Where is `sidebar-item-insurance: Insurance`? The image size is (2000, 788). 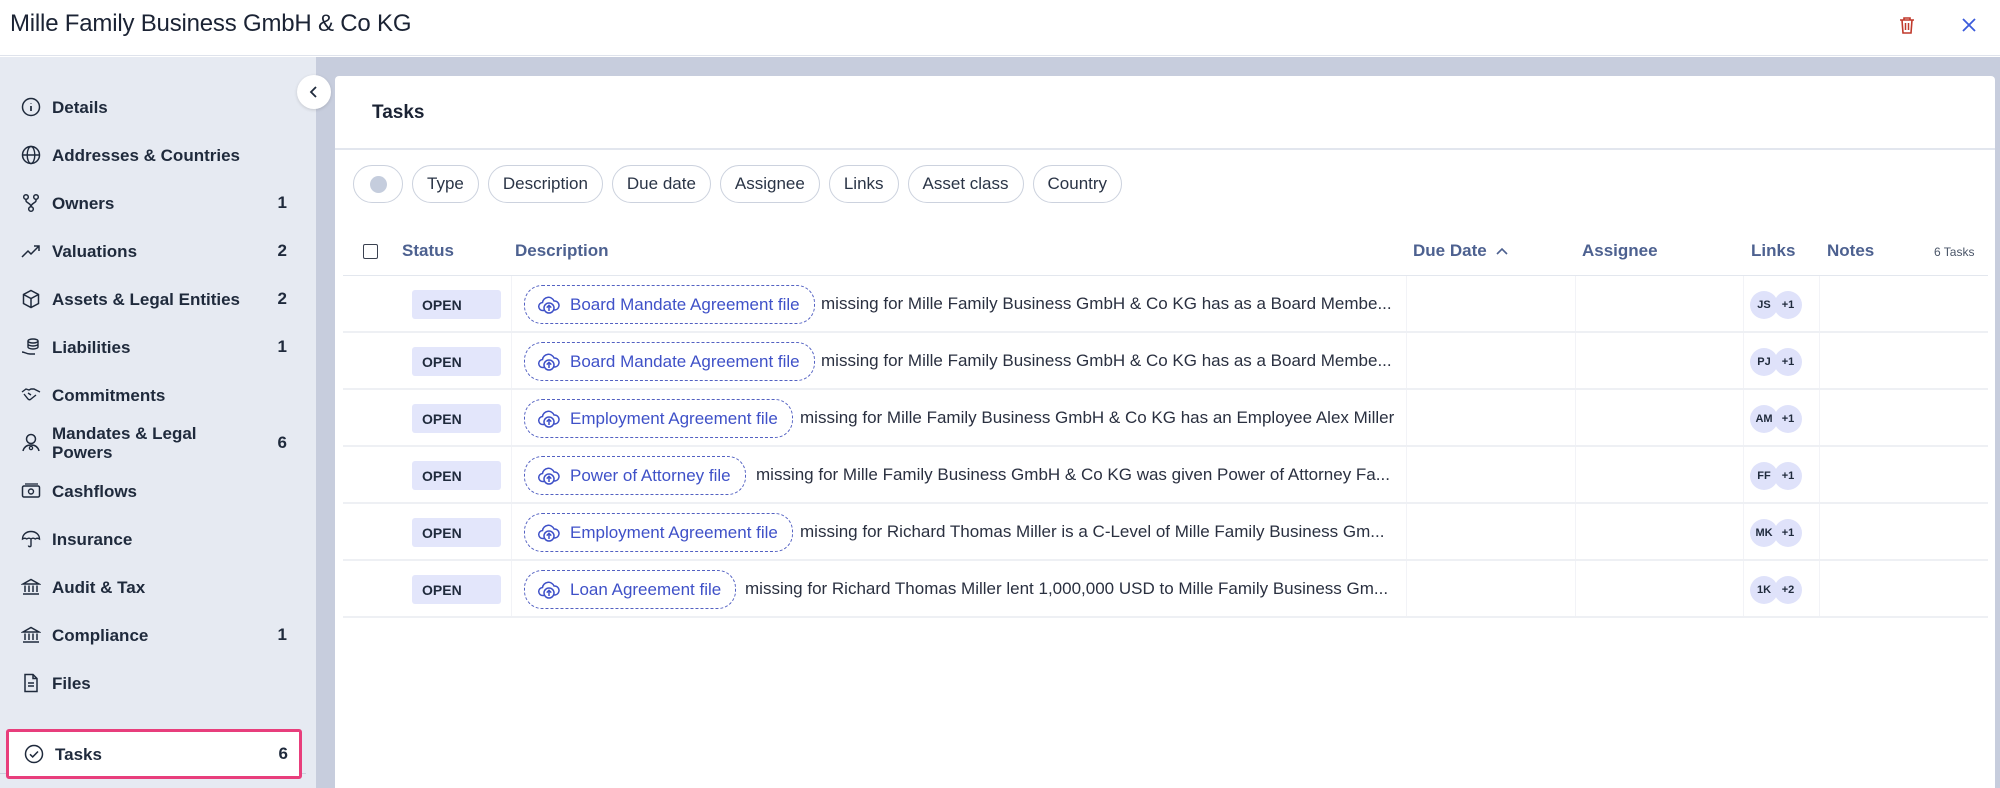
sidebar-item-insurance: Insurance is located at coordinates (150, 539).